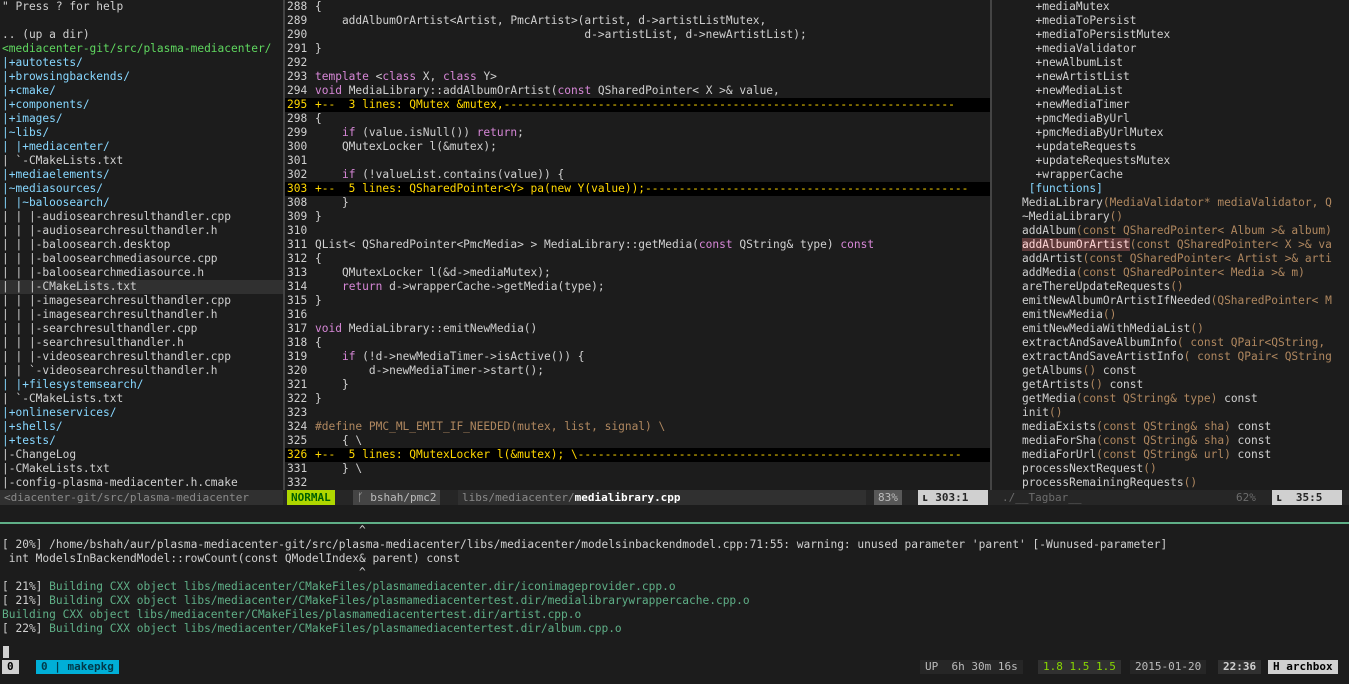  Describe the element at coordinates (637, 133) in the screenshot. I see `code-line: 299 if (value.isNull()) return;` at that location.